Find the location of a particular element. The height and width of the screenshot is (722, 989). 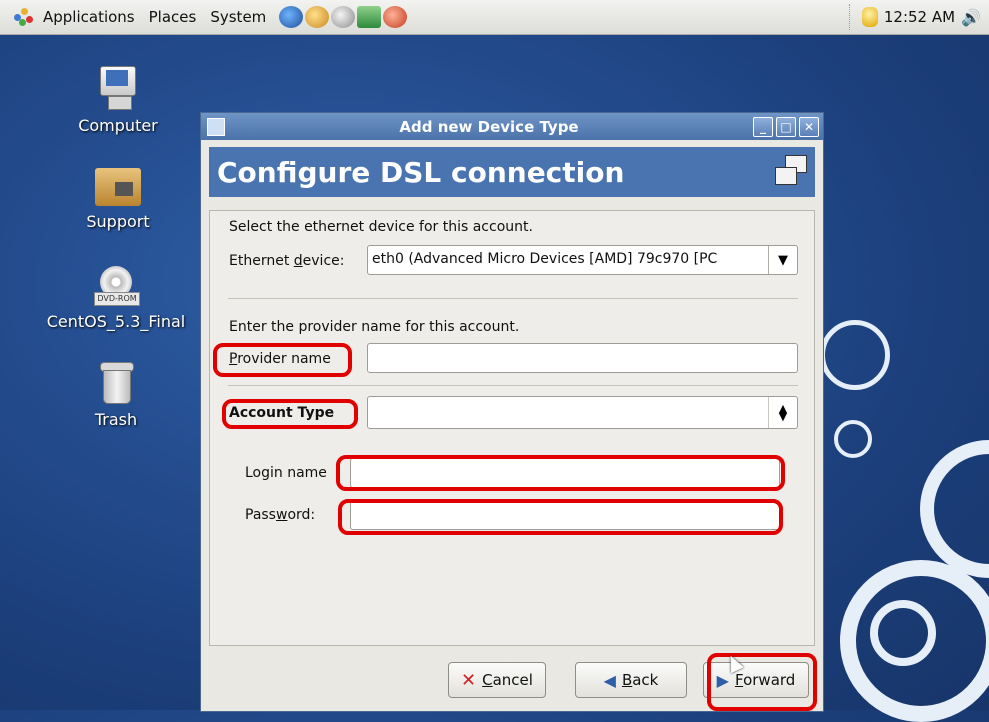

dropdown-arrow-icon: ▼ is located at coordinates (782, 260).